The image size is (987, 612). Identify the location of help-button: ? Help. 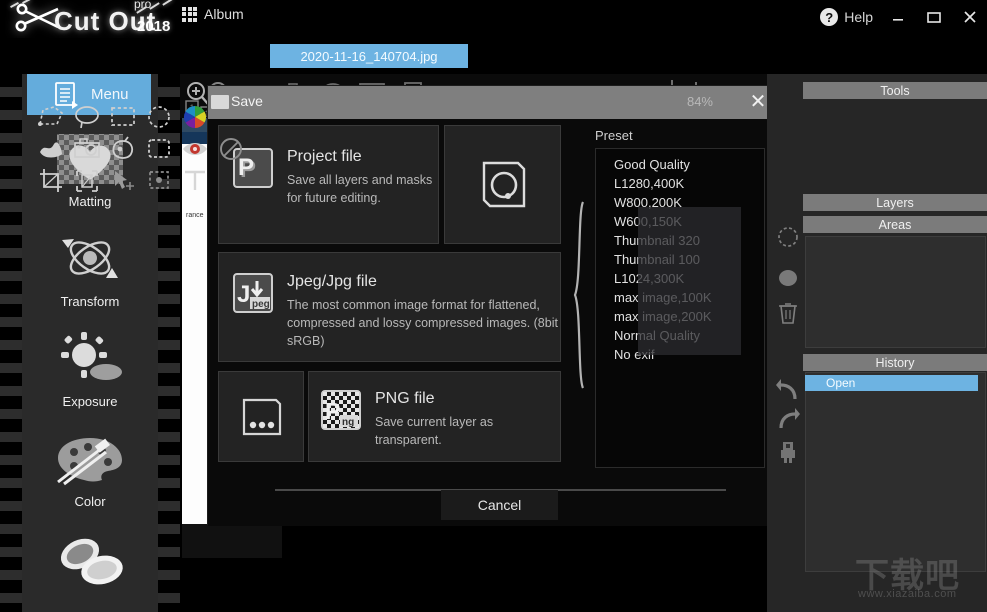
(846, 17).